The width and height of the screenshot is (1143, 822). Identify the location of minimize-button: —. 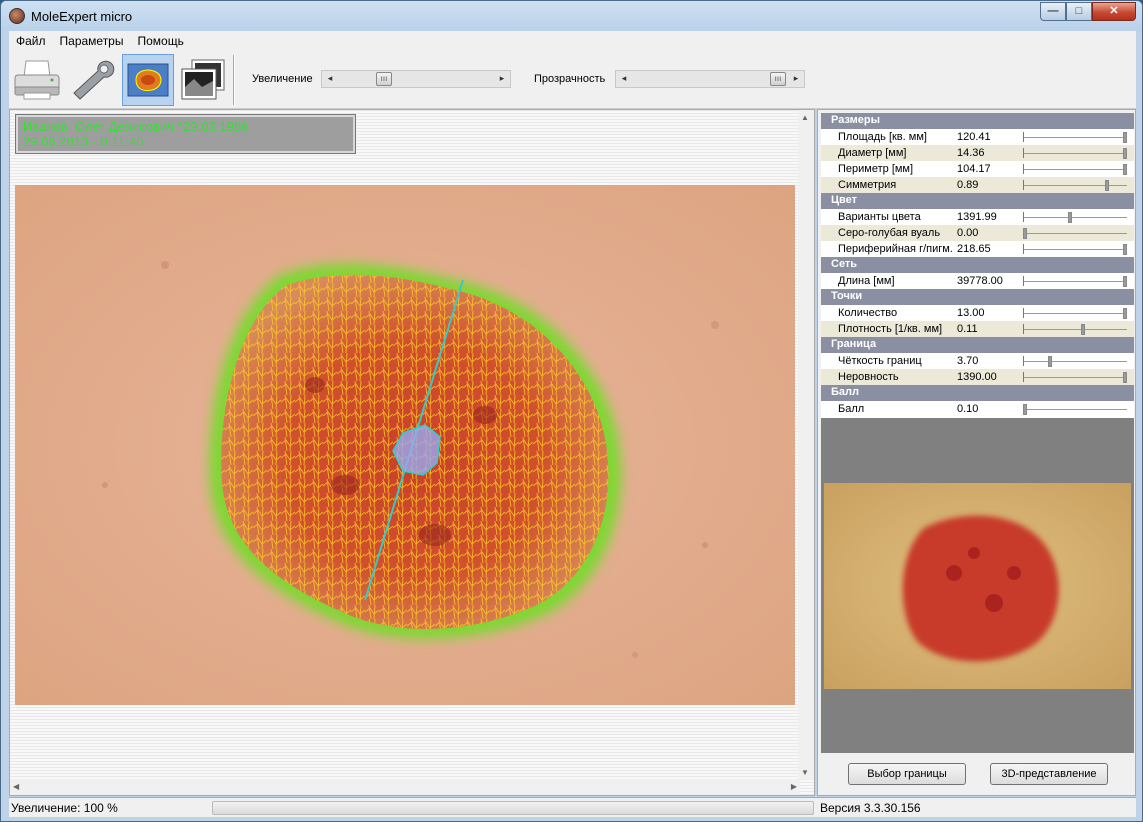
(1053, 11).